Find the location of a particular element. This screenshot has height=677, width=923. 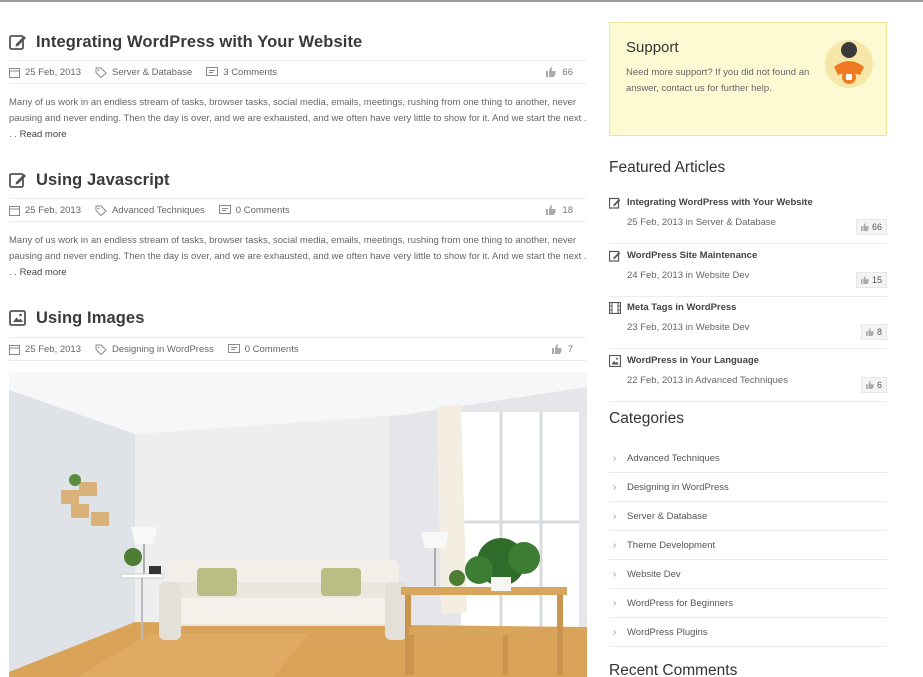

post-title-row: Using Images is located at coordinates (298, 318).